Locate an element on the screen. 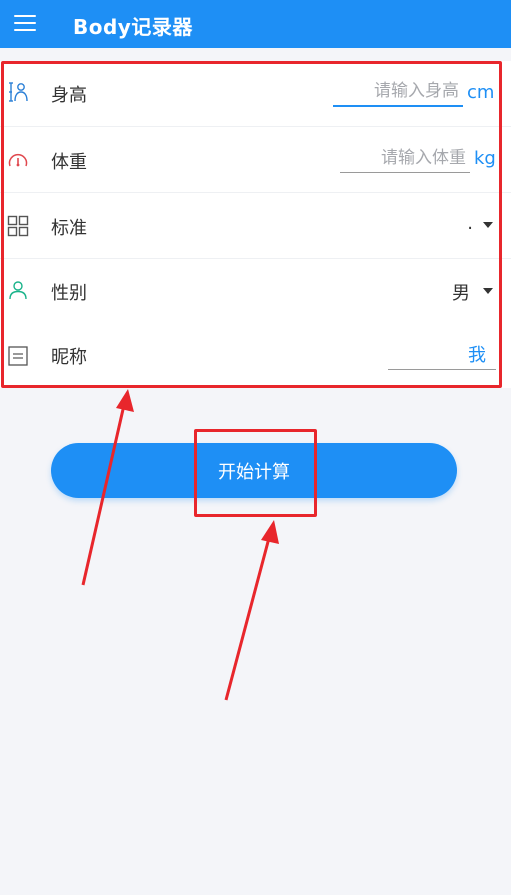 This screenshot has height=895, width=511. nickname-input: 我 is located at coordinates (442, 352).